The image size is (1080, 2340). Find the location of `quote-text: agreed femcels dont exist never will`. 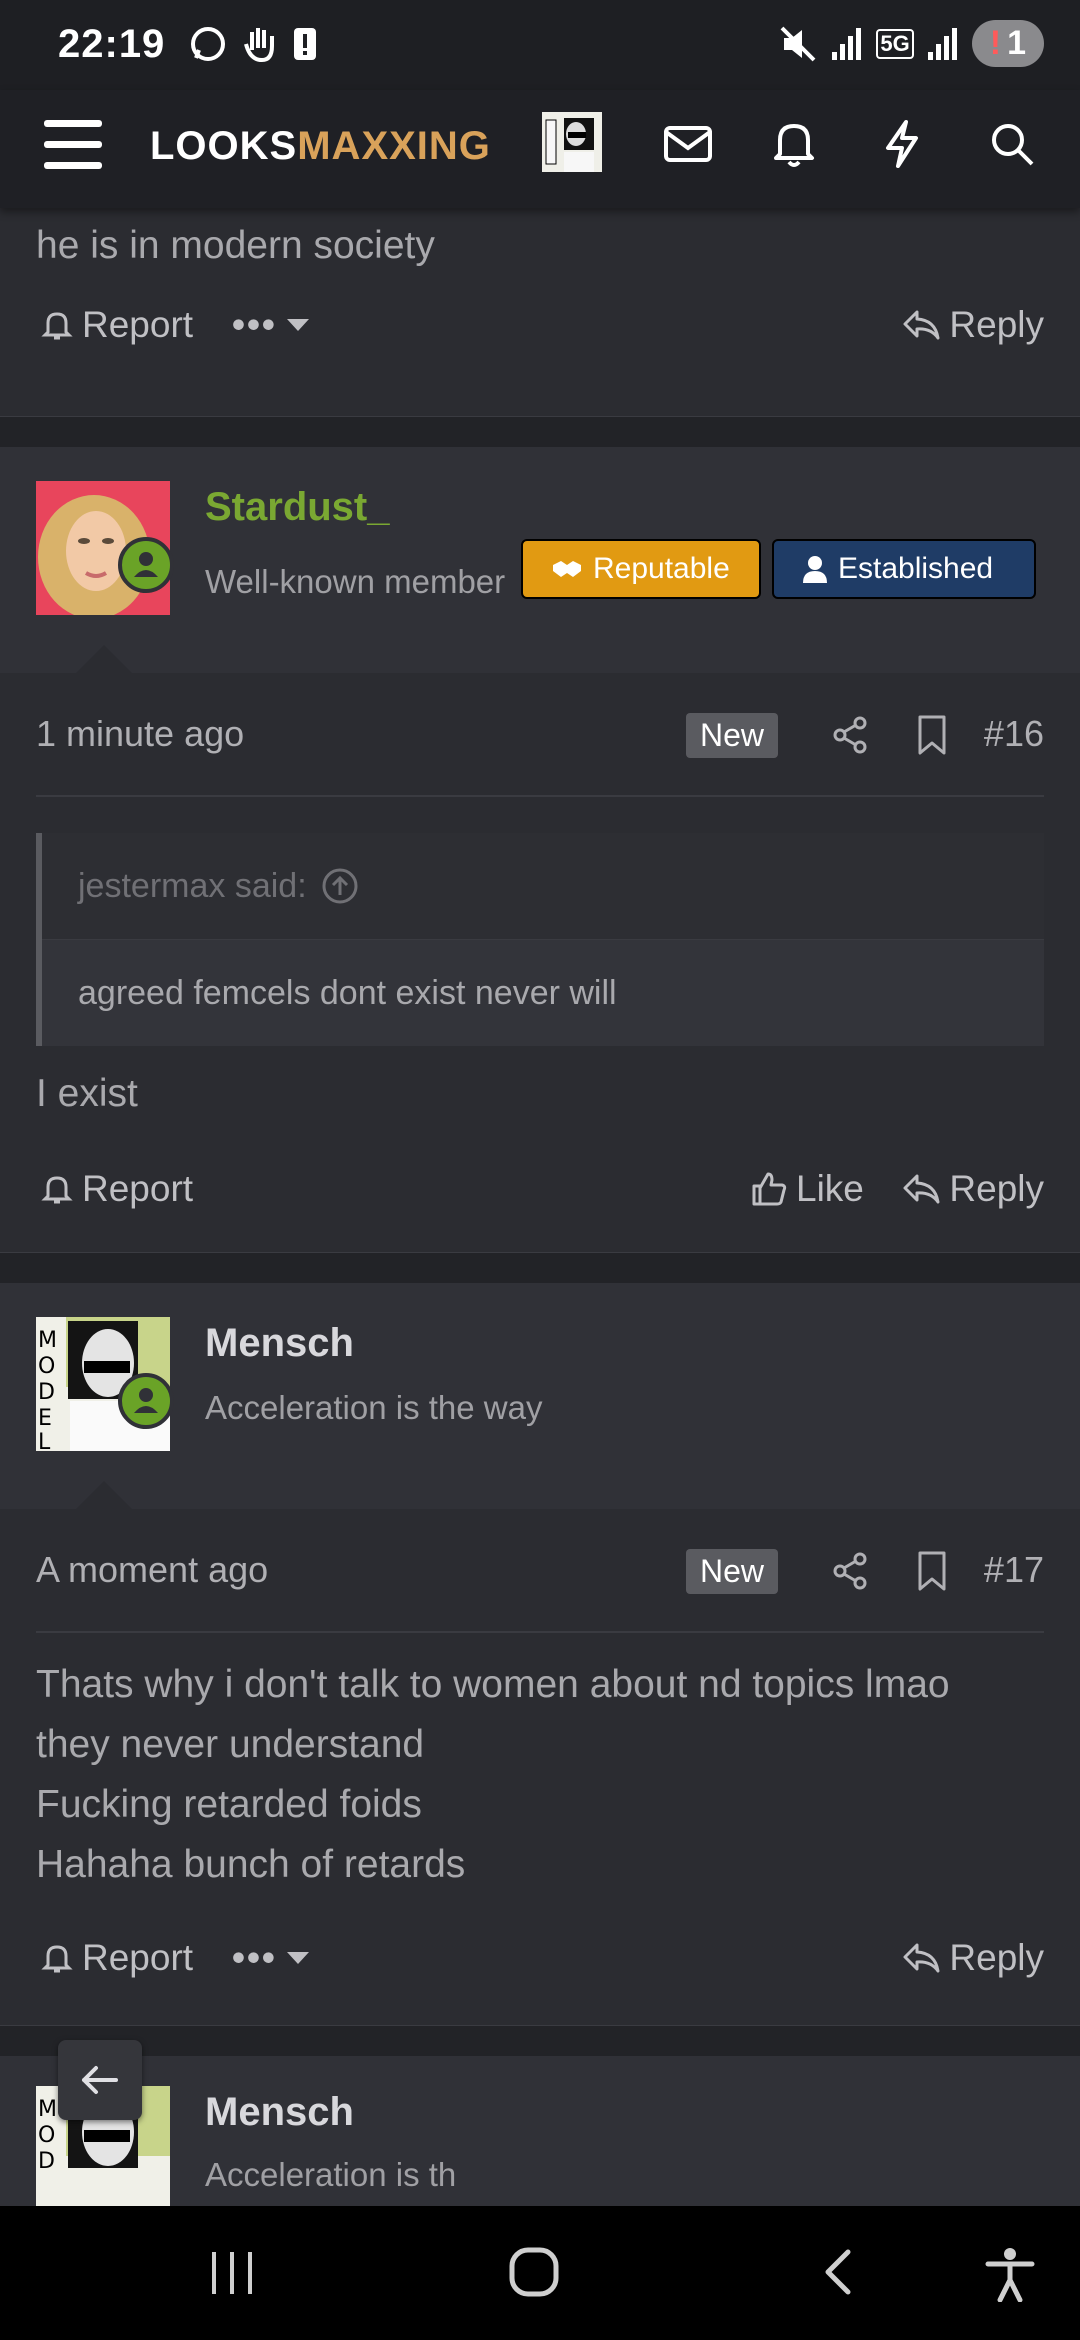

quote-text: agreed femcels dont exist never will is located at coordinates (543, 993).